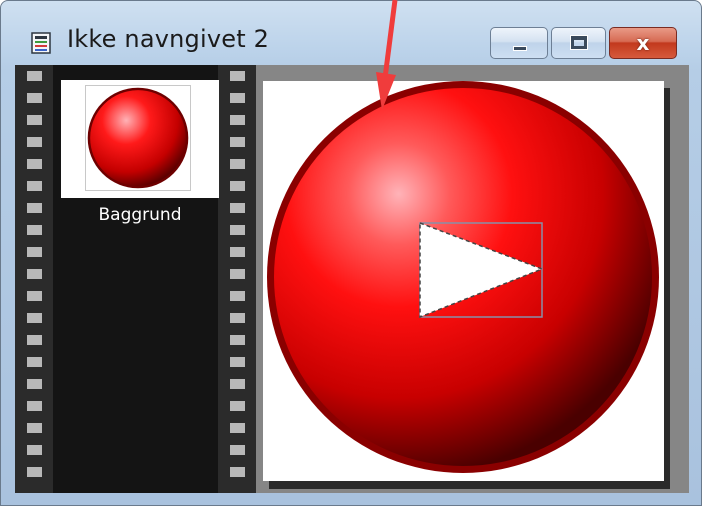  Describe the element at coordinates (519, 43) in the screenshot. I see `minimize-button` at that location.